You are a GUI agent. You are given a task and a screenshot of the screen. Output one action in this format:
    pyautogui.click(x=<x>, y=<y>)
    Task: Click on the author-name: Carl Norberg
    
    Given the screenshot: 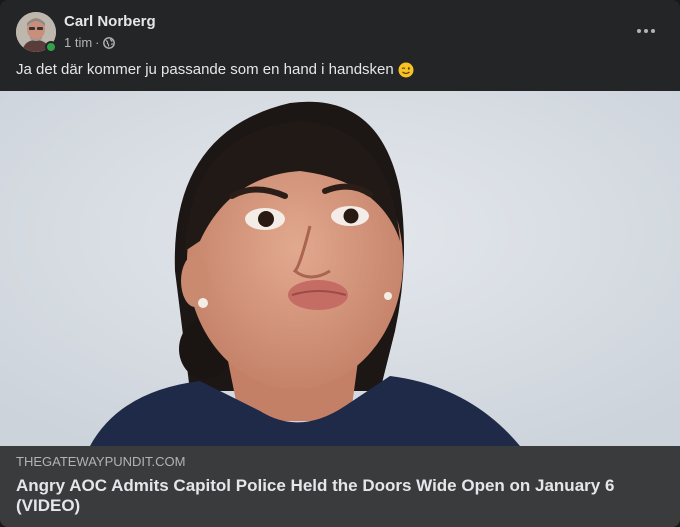 What is the action you would take?
    pyautogui.click(x=110, y=21)
    